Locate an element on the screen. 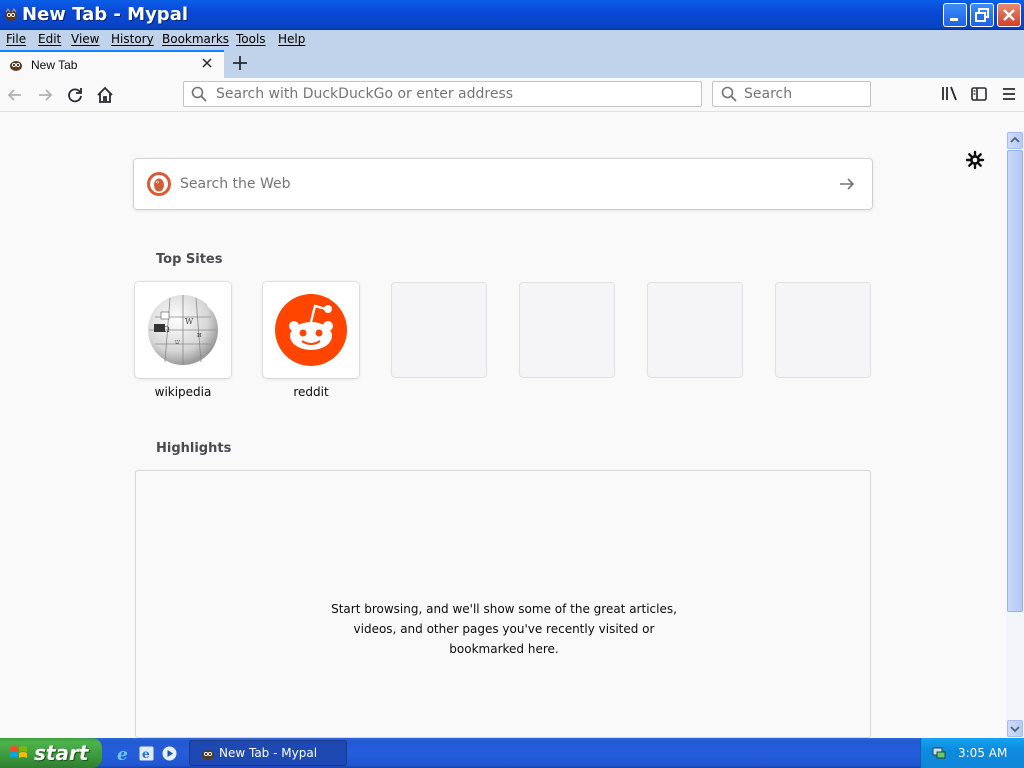  minimize-icon is located at coordinates (954, 19).